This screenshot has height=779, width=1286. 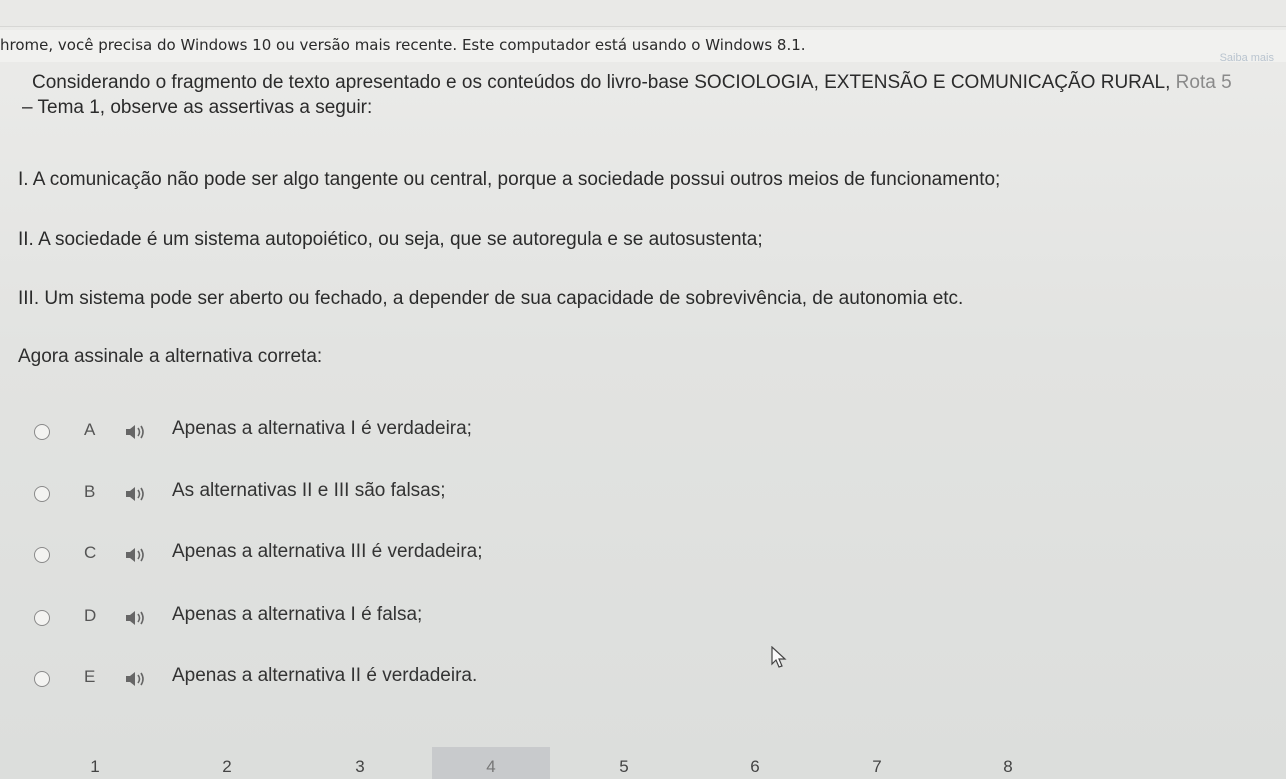 I want to click on option-d: D Apenas a alternativa I é falsa;, so click(x=384, y=618).